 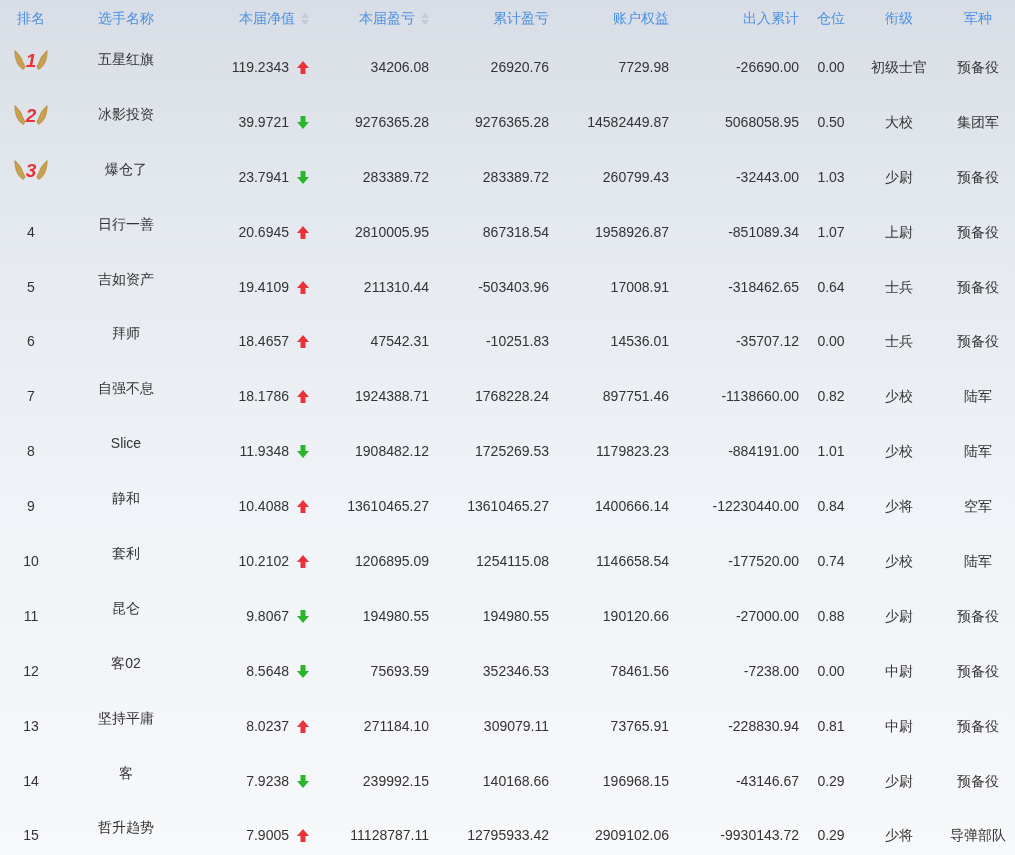 I want to click on table-cell: -1138660.00, so click(x=760, y=396).